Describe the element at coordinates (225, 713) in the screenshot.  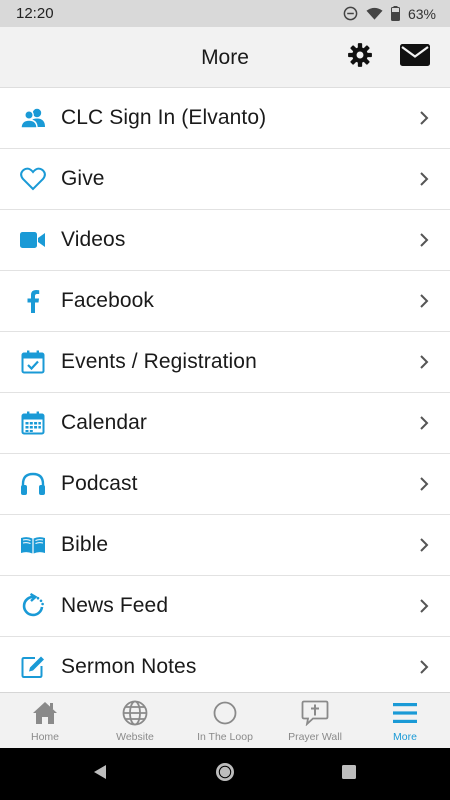
I see `circle-icon` at that location.